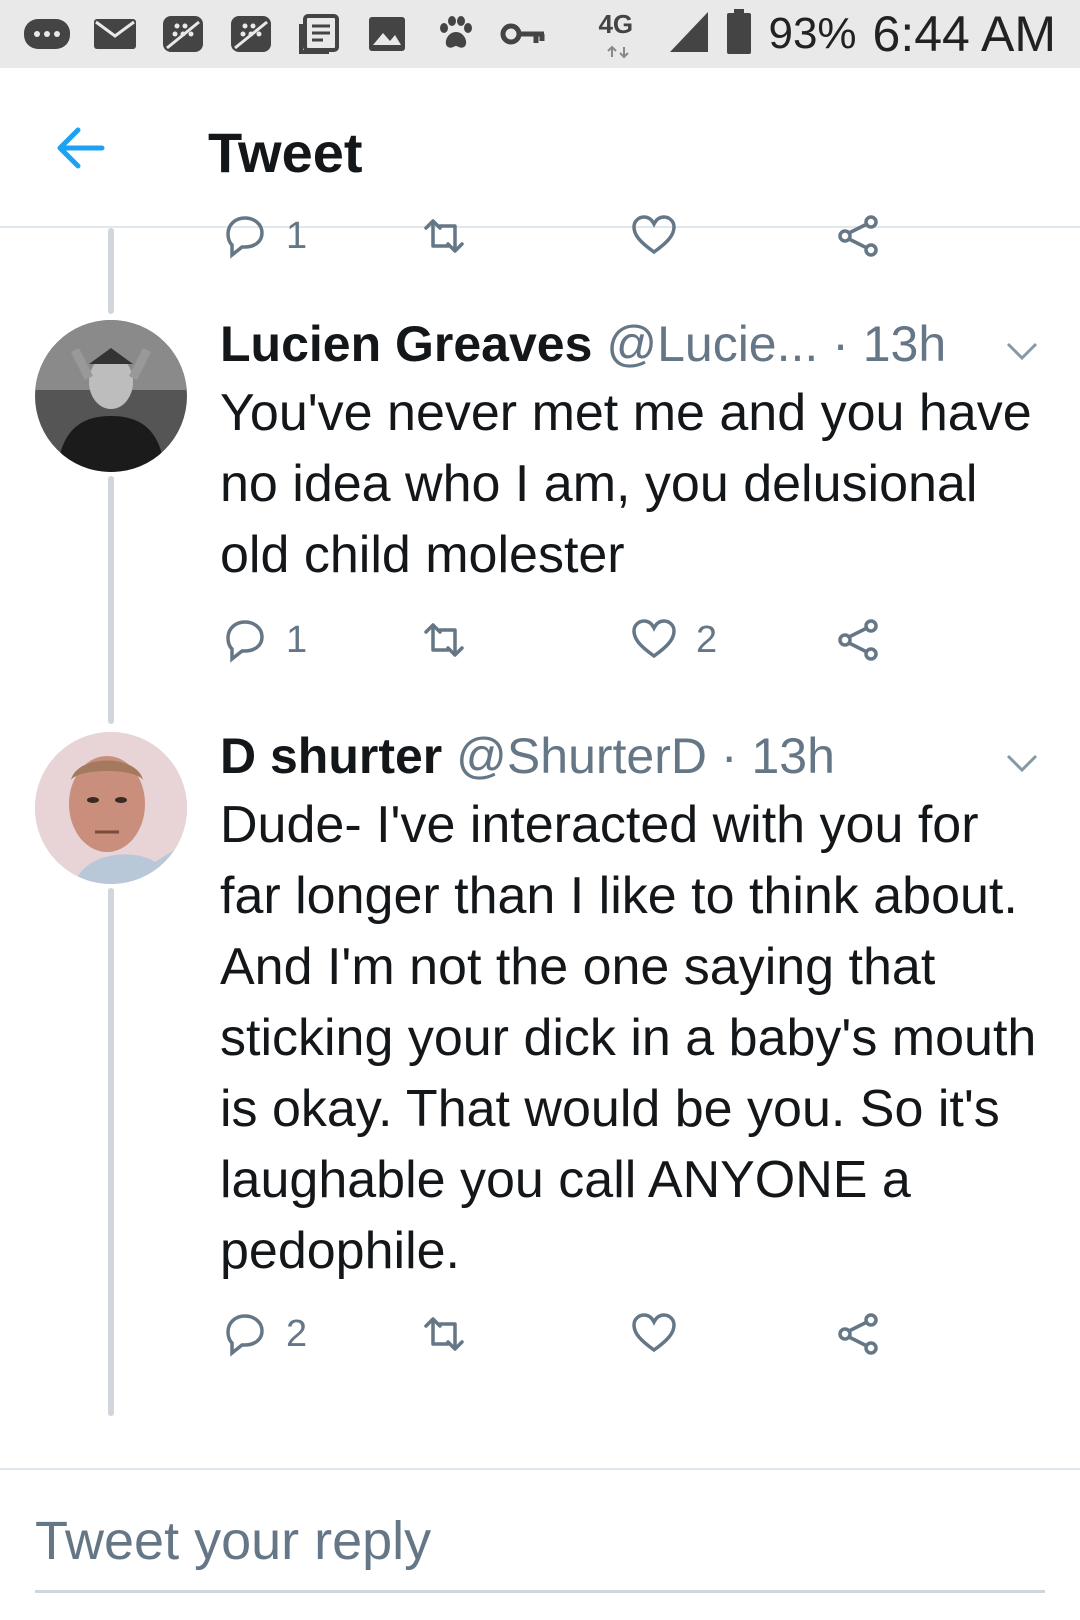  What do you see at coordinates (707, 639) in the screenshot?
I see `like-count: 2` at bounding box center [707, 639].